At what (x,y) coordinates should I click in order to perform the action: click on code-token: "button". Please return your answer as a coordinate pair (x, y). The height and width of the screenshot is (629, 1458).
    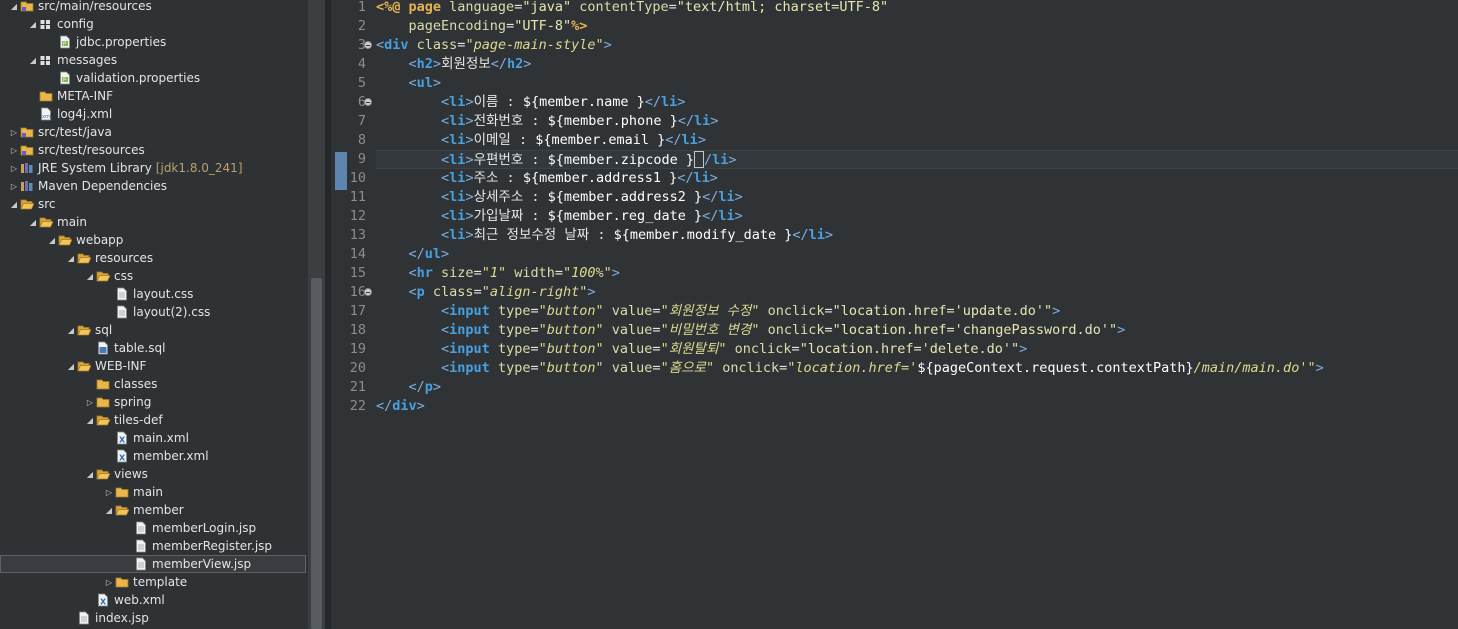
    Looking at the image, I should click on (571, 349).